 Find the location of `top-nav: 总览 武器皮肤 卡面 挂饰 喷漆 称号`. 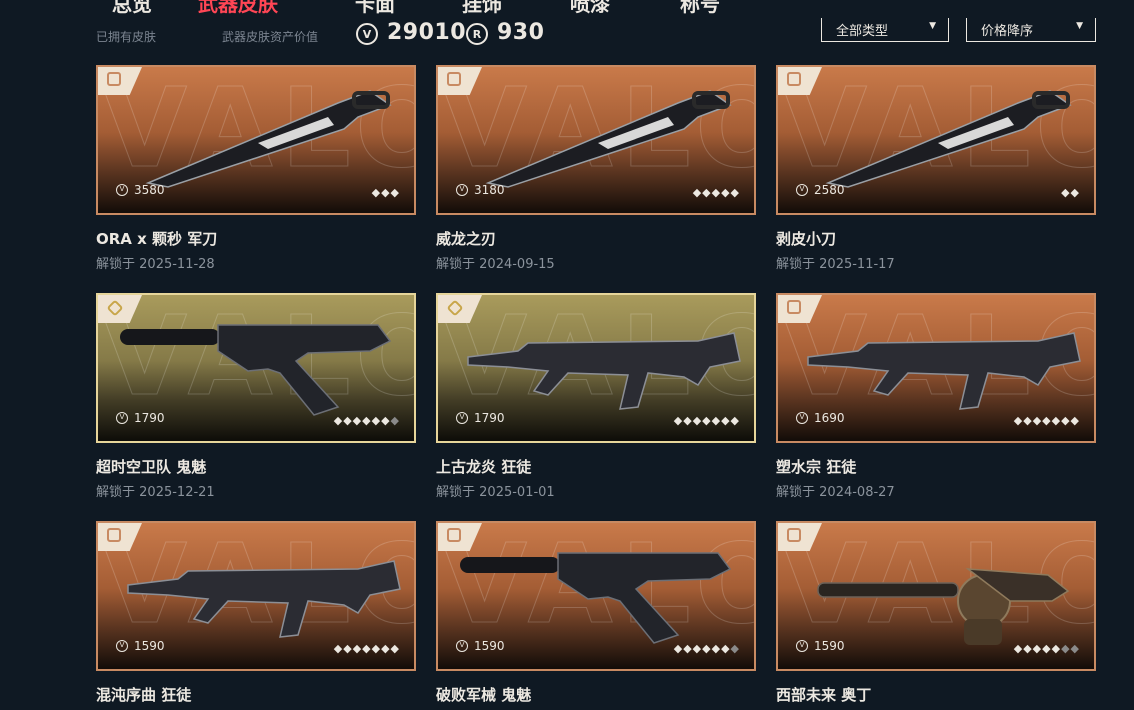

top-nav: 总览 武器皮肤 卡面 挂饰 喷漆 称号 is located at coordinates (567, 8).